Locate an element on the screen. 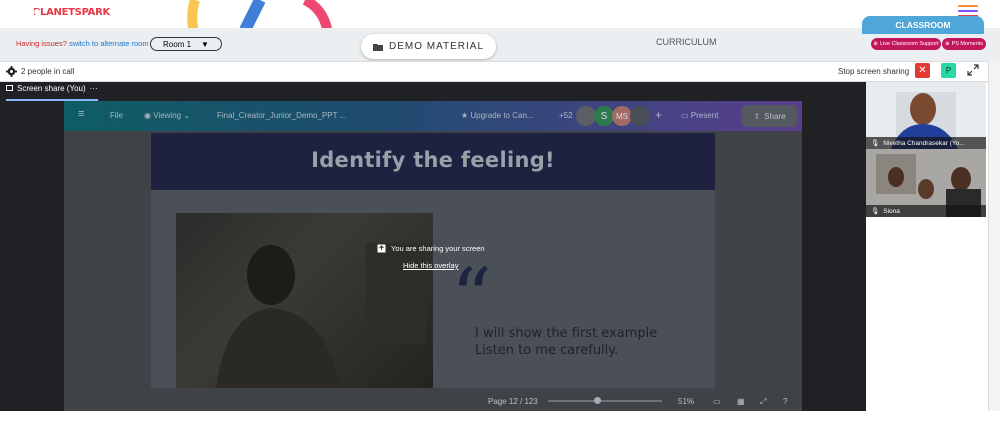  logo-text: PLANETSPARK is located at coordinates (71, 12).